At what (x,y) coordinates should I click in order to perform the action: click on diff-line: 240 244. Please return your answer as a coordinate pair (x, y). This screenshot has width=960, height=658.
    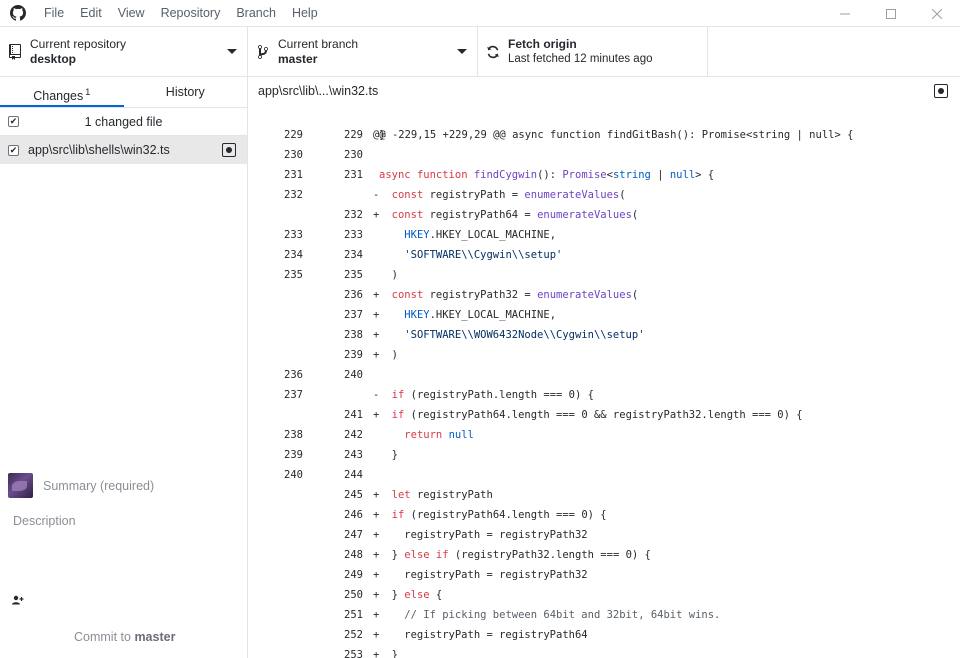
    Looking at the image, I should click on (604, 475).